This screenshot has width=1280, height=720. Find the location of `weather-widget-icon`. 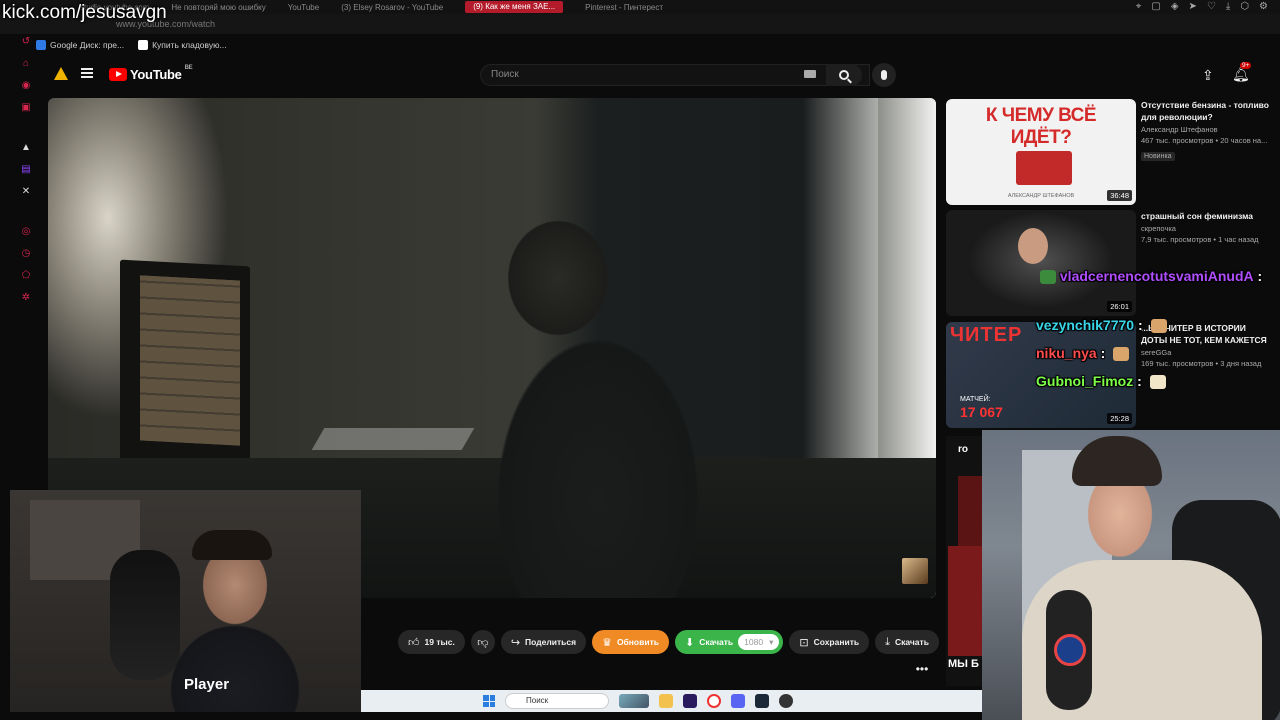

weather-widget-icon is located at coordinates (634, 701).